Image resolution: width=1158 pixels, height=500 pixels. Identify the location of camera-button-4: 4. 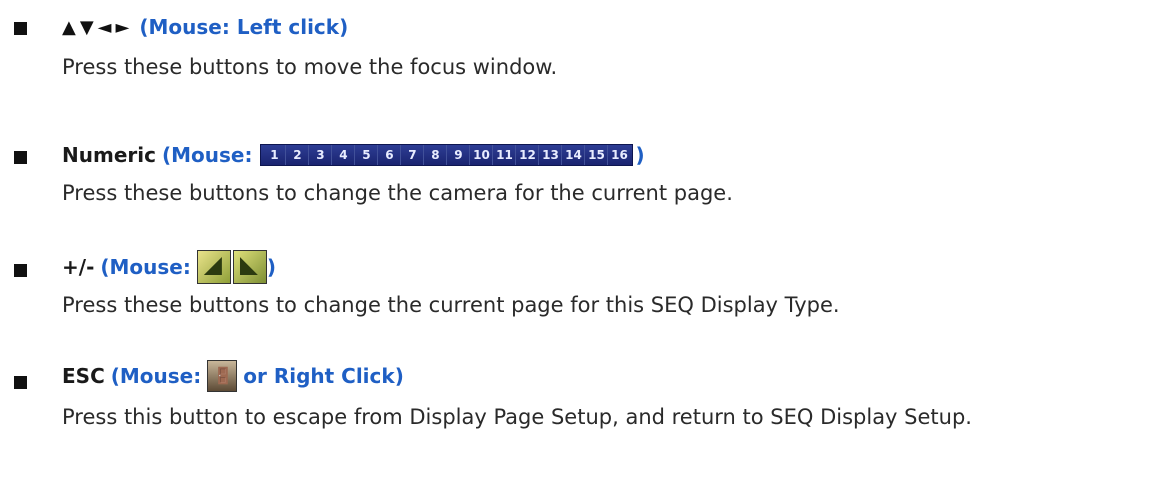
(344, 155).